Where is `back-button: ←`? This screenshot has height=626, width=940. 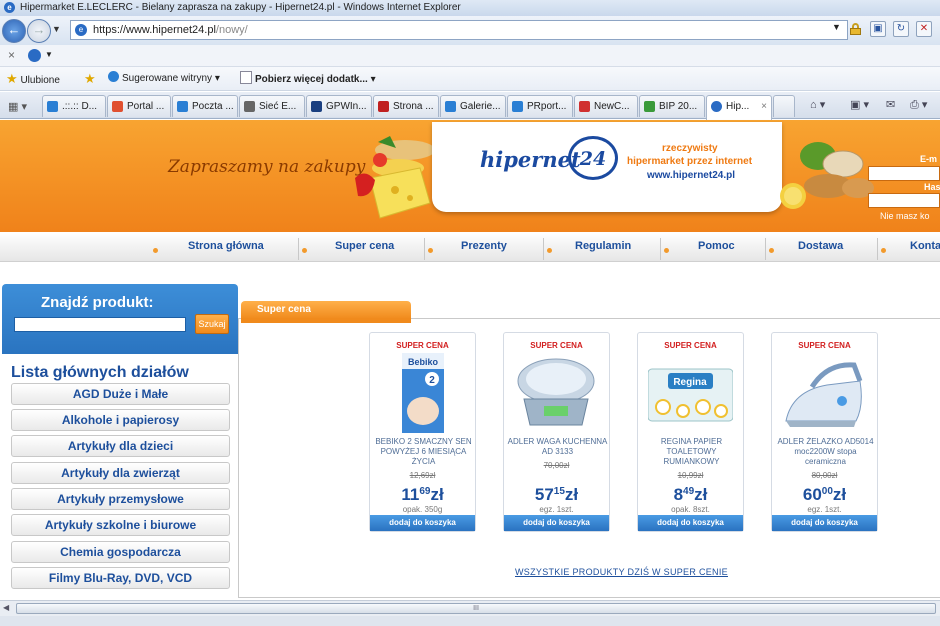
back-button: ← is located at coordinates (14, 31).